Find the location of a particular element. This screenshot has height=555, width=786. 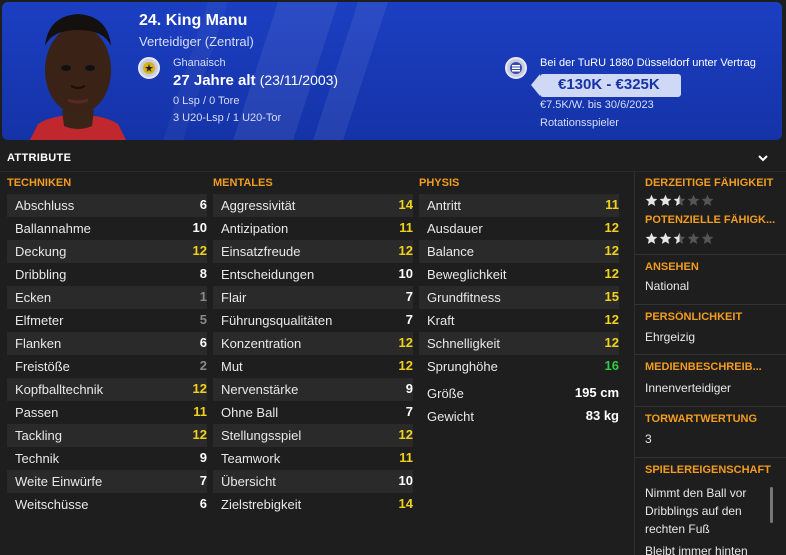

club-badge-icon is located at coordinates (516, 68).